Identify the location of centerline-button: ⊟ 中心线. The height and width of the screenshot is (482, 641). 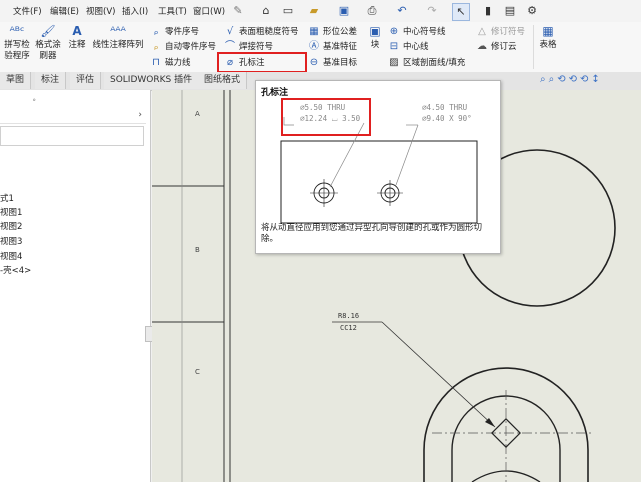
(408, 46).